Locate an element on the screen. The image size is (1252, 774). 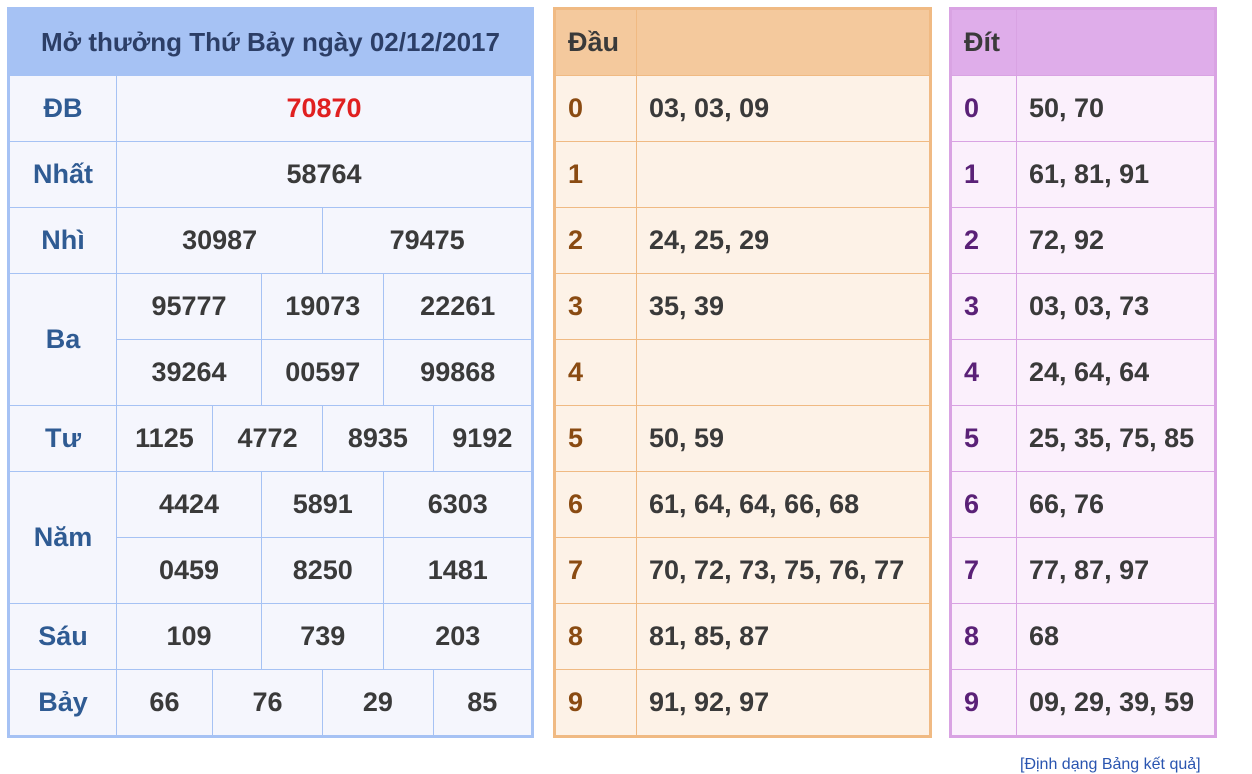
dit-key: 4 is located at coordinates (984, 372).